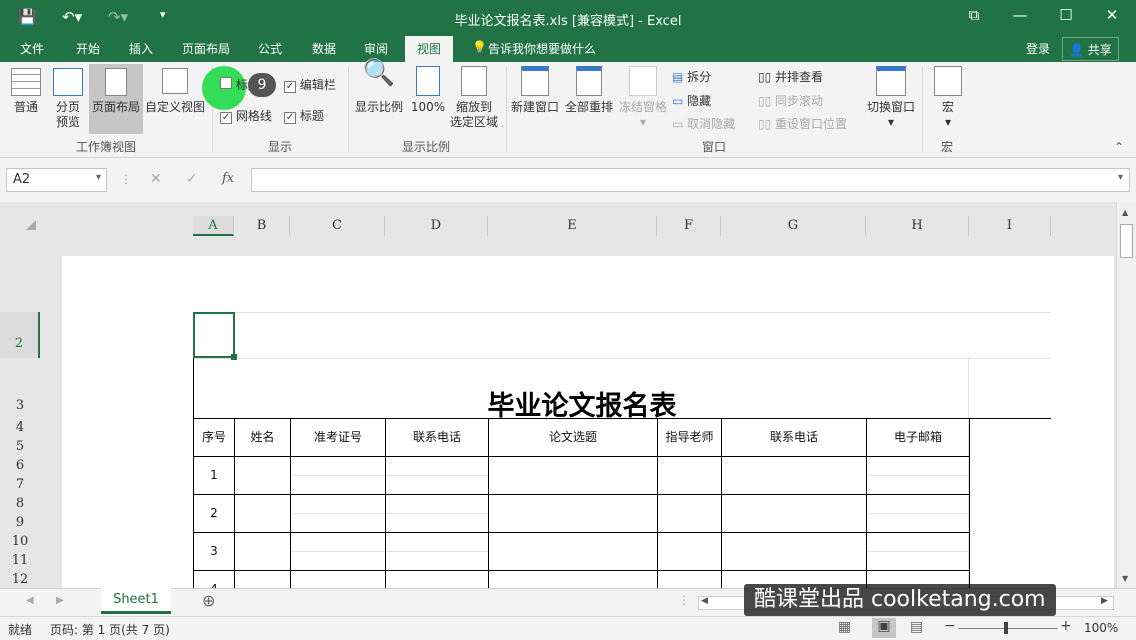 The width and height of the screenshot is (1136, 640). Describe the element at coordinates (60, 600) in the screenshot. I see `next-sheet-icon: ▶` at that location.